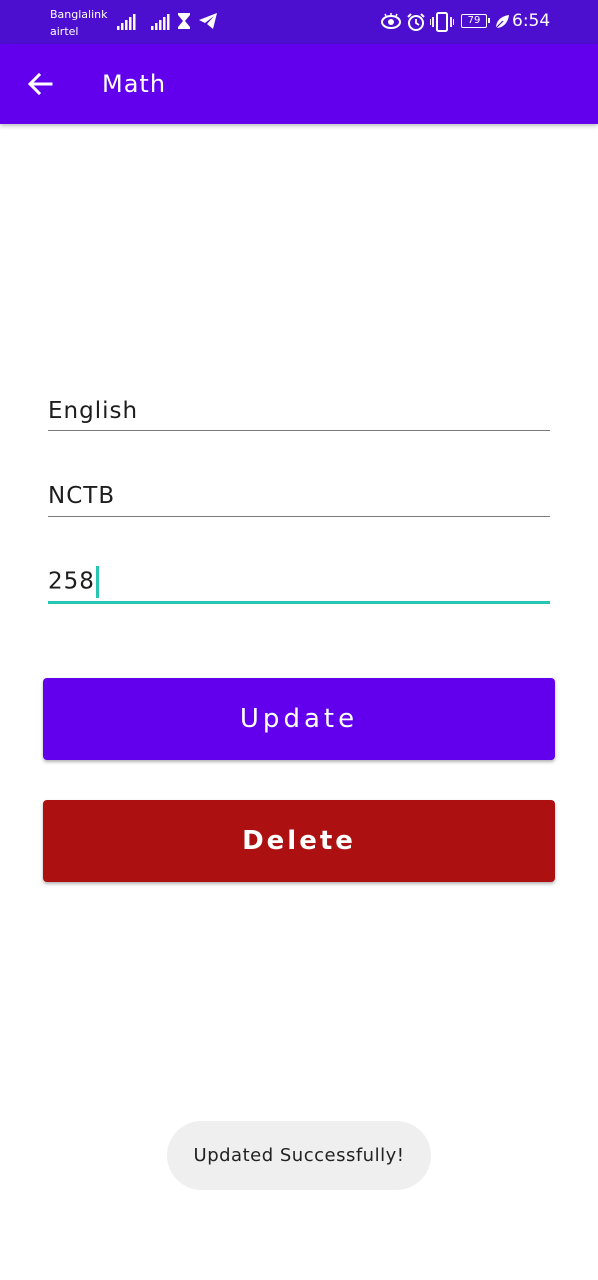 This screenshot has height=1280, width=598. What do you see at coordinates (299, 602) in the screenshot?
I see `number-input-underline` at bounding box center [299, 602].